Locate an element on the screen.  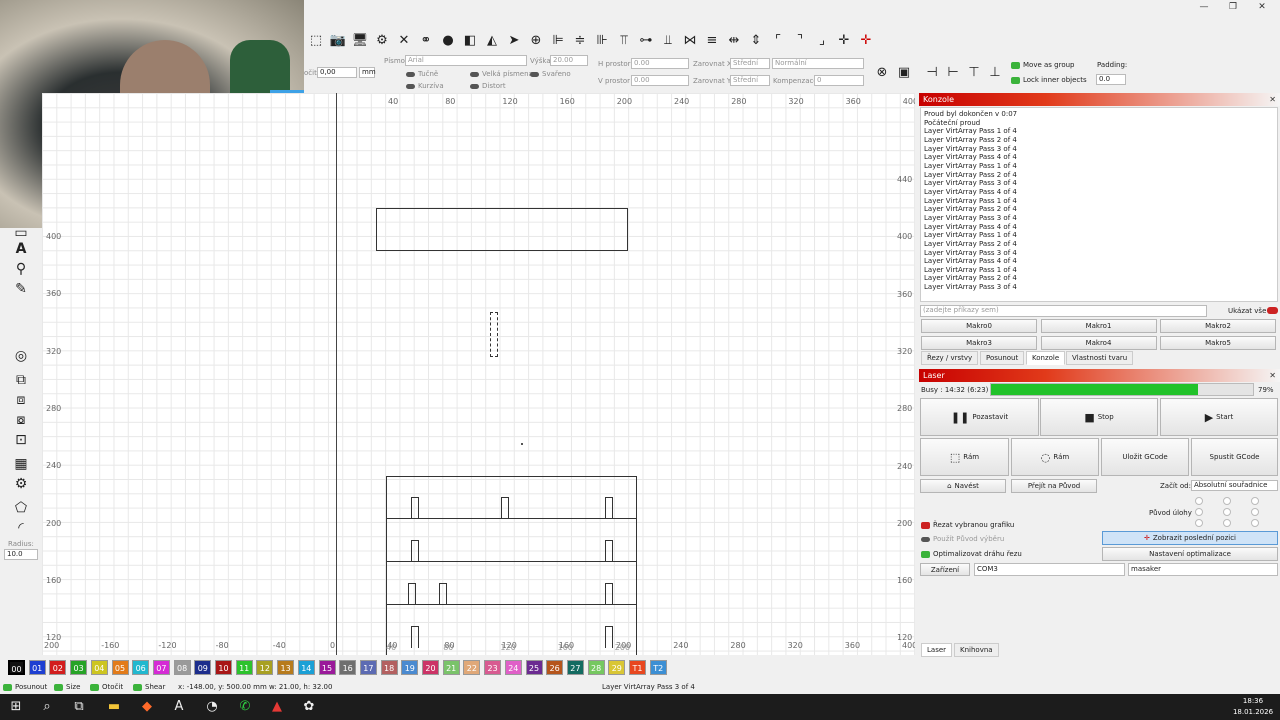
dock-left-icon: ⌜ is located at coordinates (778, 40).